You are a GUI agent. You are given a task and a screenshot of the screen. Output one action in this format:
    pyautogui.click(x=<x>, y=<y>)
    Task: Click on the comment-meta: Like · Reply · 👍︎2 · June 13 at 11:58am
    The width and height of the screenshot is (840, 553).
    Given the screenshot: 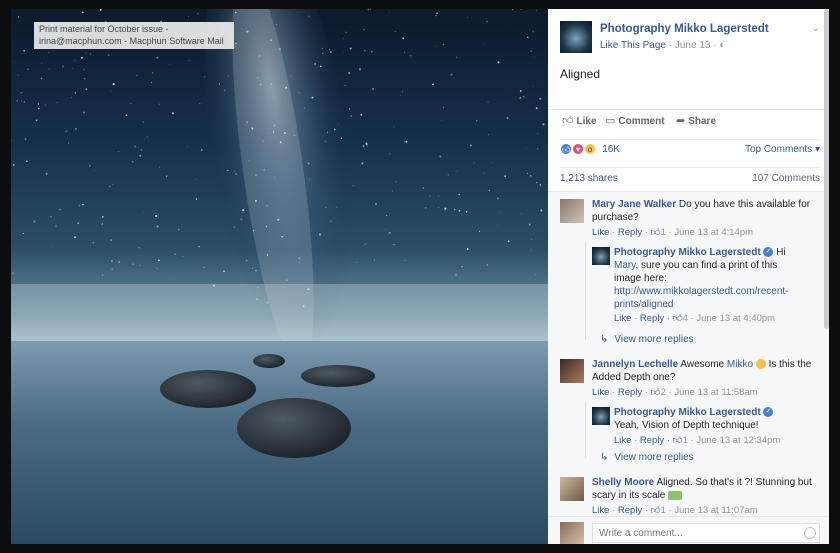 What is the action you would take?
    pyautogui.click(x=675, y=392)
    